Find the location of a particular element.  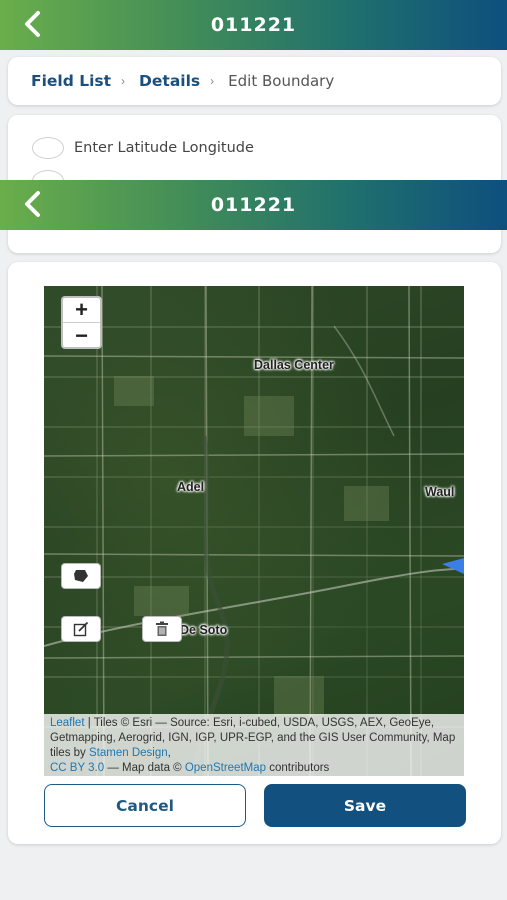

zoom-in-button: + is located at coordinates (81, 310).